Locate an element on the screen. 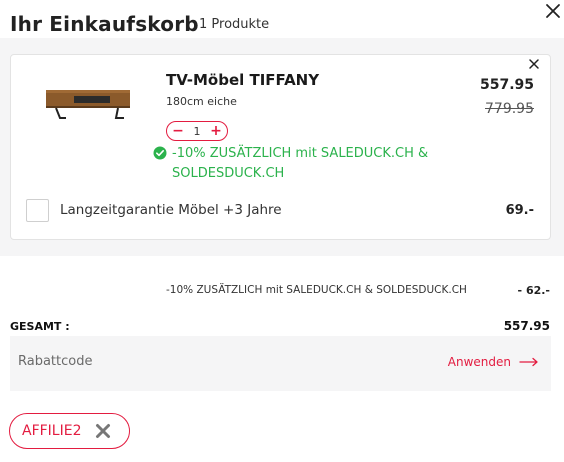 This screenshot has width=564, height=462. quantity-stepper: − 1 + is located at coordinates (197, 131).